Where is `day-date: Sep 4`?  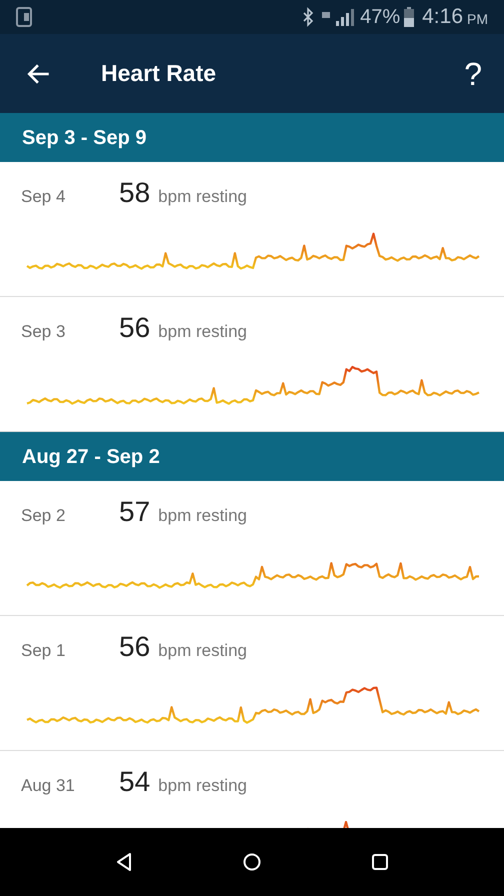
day-date: Sep 4 is located at coordinates (43, 197).